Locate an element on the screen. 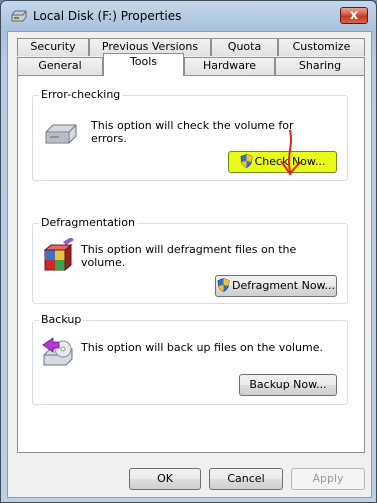 Image resolution: width=377 pixels, height=503 pixels. close-button: x is located at coordinates (354, 15).